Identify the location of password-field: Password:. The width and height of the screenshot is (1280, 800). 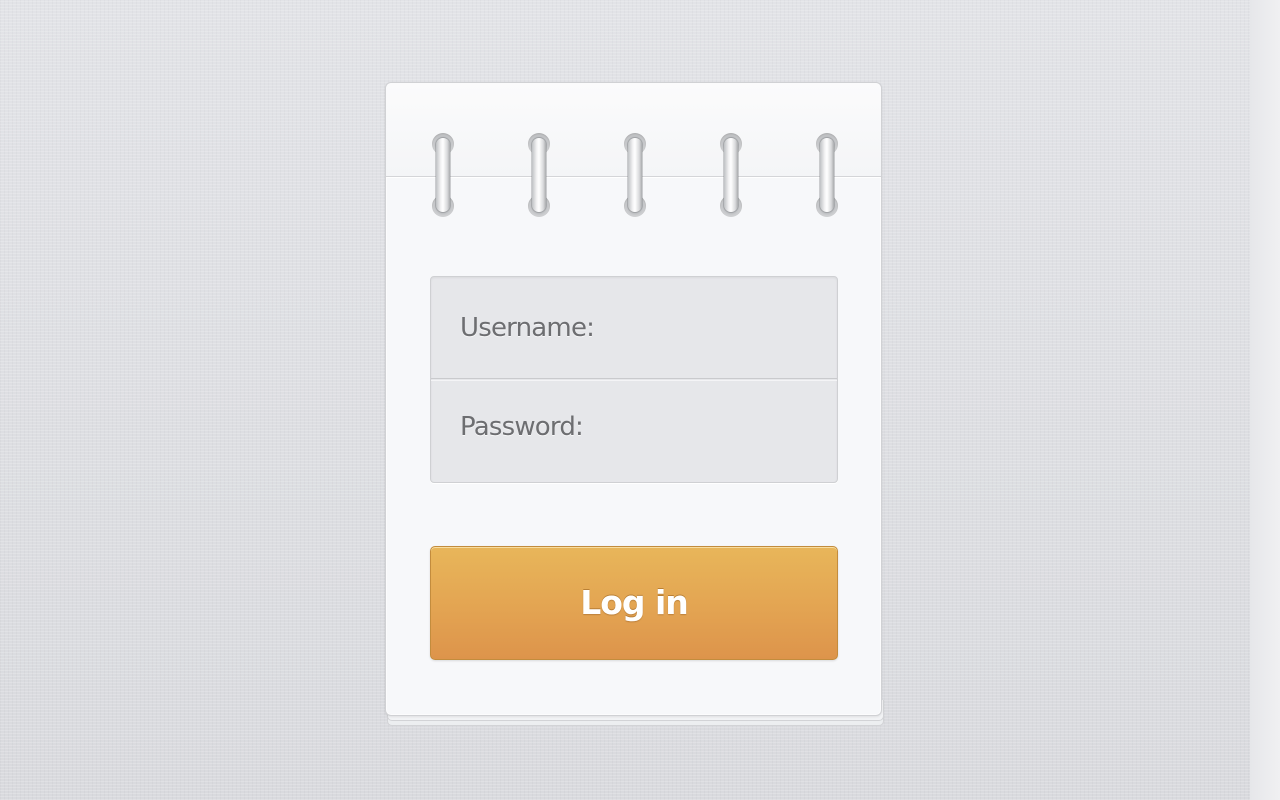
(634, 431).